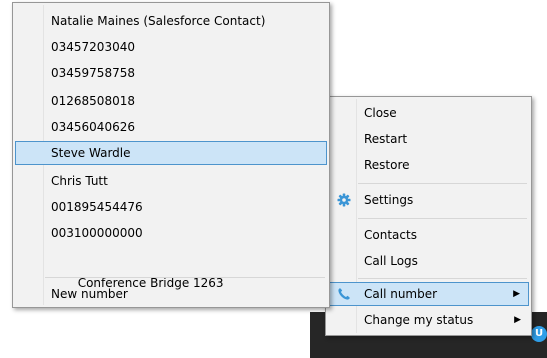 This screenshot has height=358, width=547. I want to click on contact-label: Steve Wardle, so click(91, 153).